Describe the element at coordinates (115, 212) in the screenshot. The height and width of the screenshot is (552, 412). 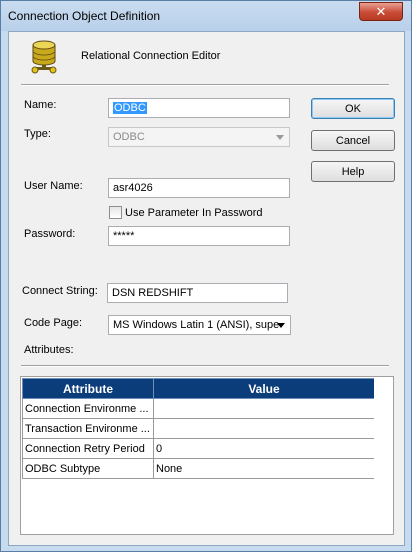
I see `use-parameter-checkbox` at that location.